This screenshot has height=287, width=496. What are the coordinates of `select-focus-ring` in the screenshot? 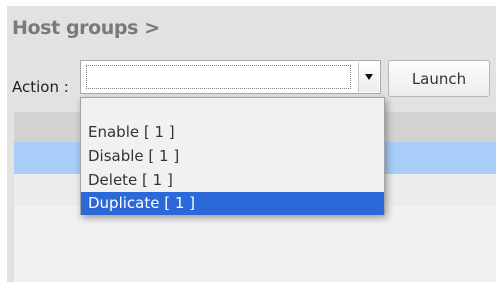 It's located at (218, 77).